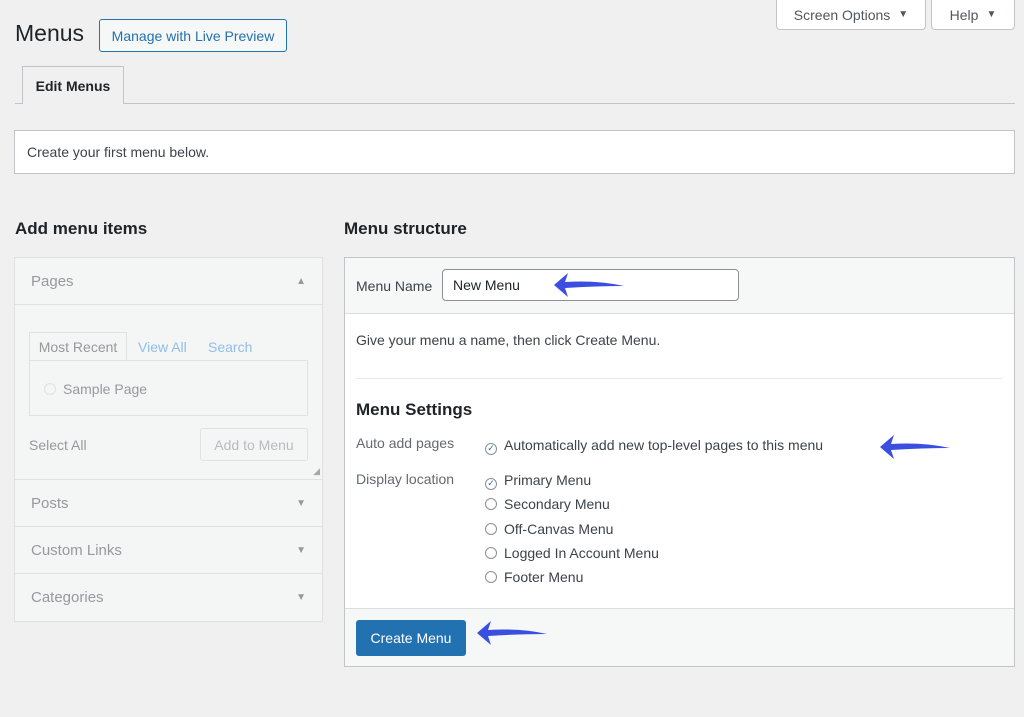  I want to click on resize-handle-icon: ◢, so click(316, 471).